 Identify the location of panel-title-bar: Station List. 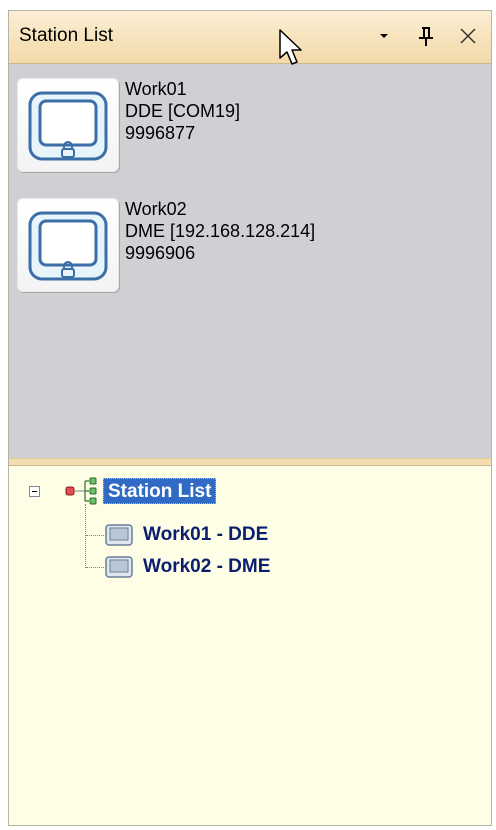
(250, 37).